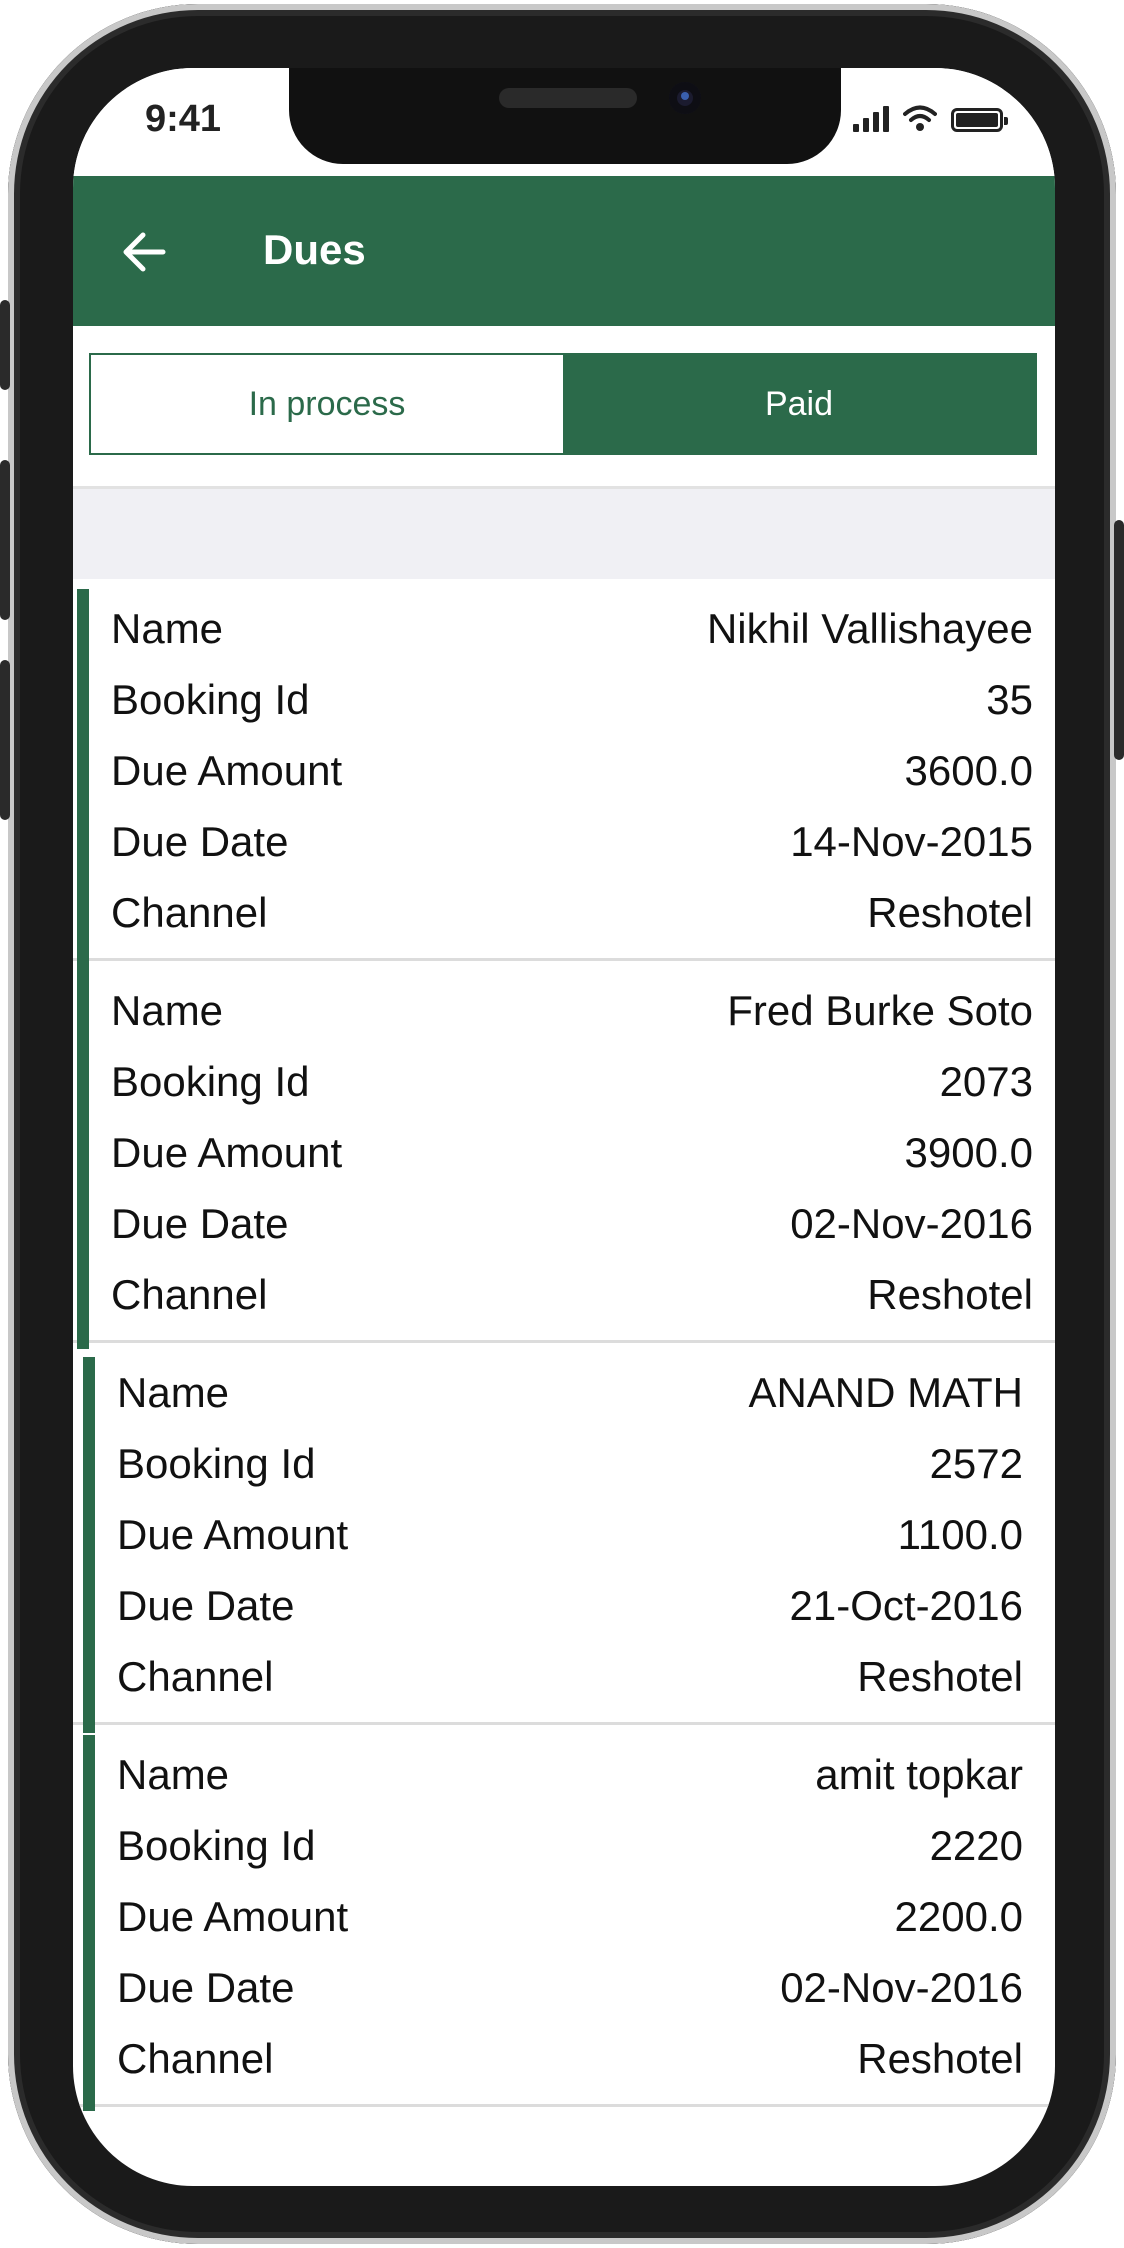  I want to click on detail-row: Booking Id 2220, so click(564, 1845).